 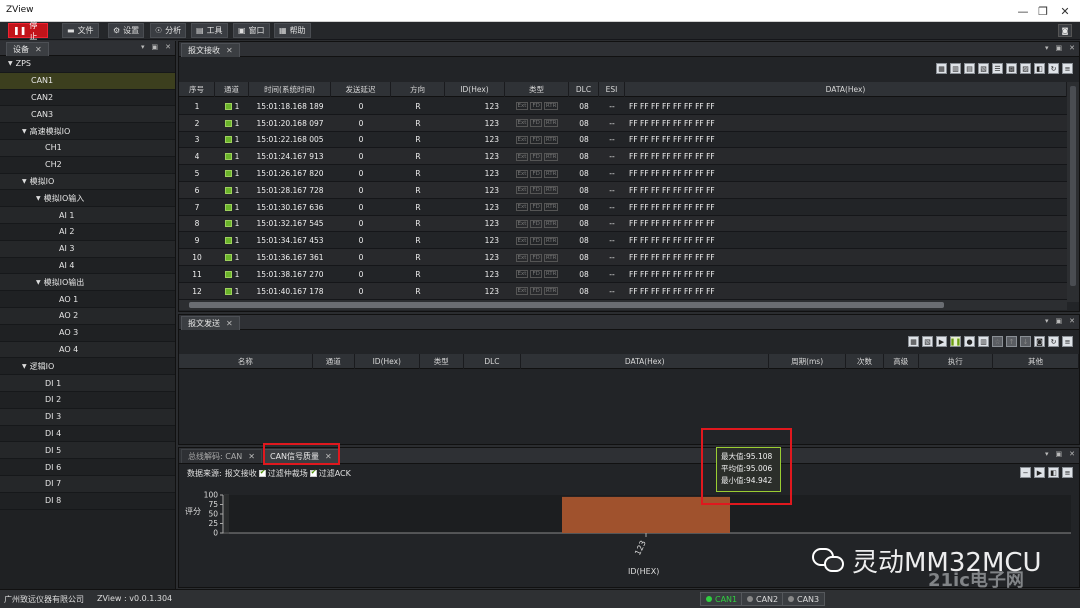 What do you see at coordinates (87, 232) in the screenshot?
I see `tree-item: AI 2` at bounding box center [87, 232].